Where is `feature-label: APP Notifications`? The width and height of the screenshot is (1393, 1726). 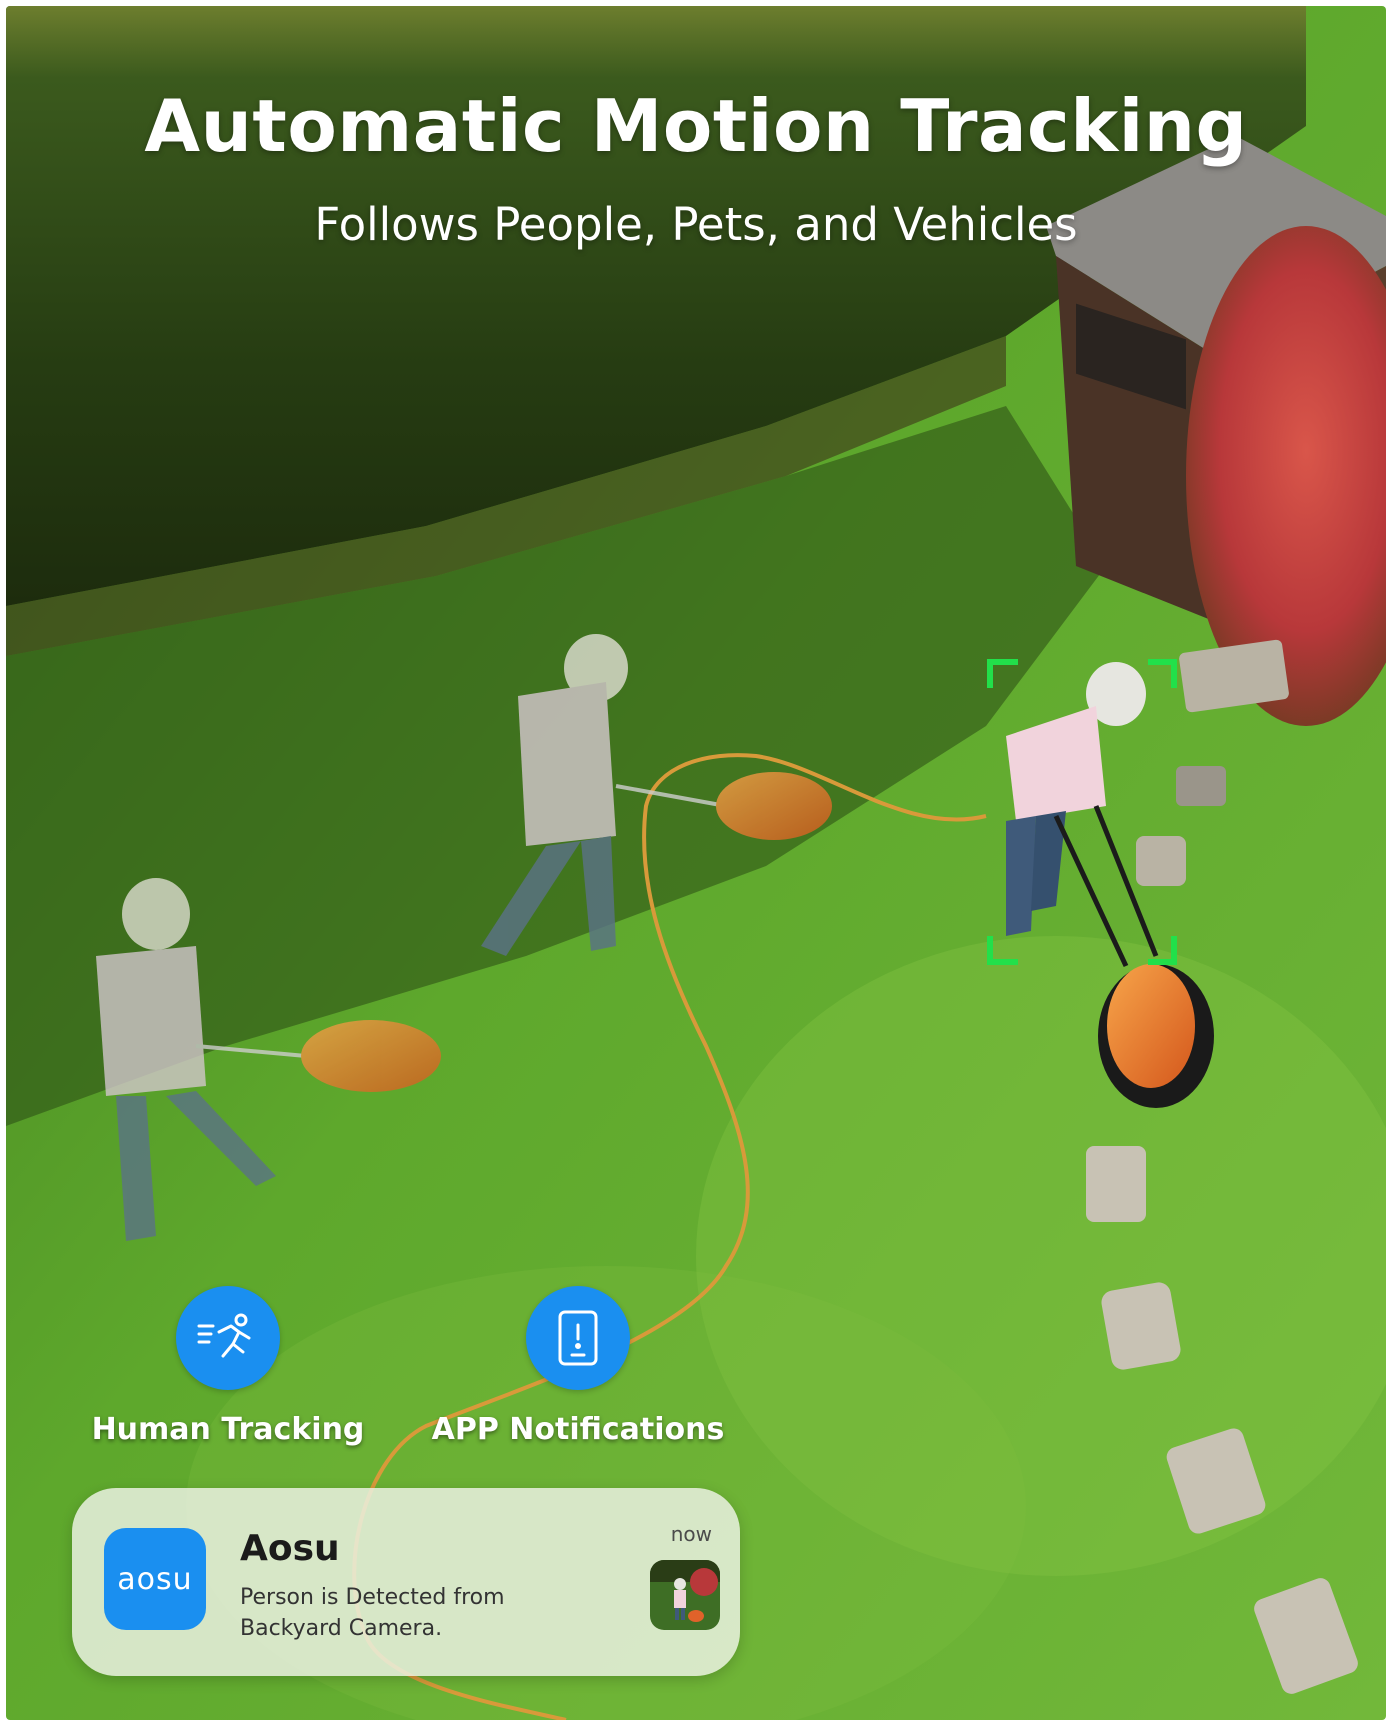
feature-label: APP Notifications is located at coordinates (578, 1429).